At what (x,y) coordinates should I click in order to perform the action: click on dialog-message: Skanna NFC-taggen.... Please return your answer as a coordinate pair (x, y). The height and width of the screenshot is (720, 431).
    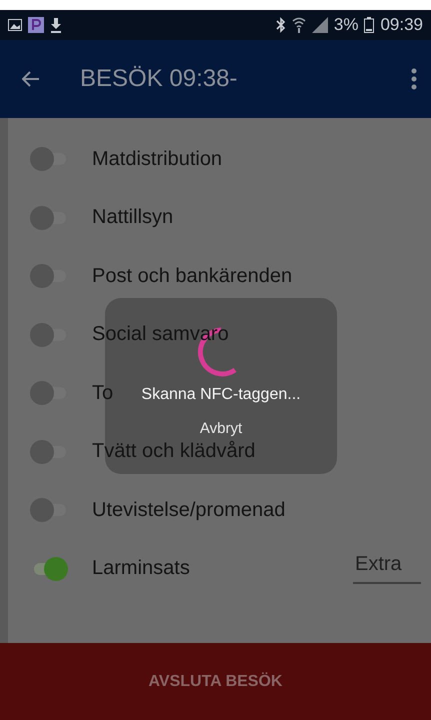
    Looking at the image, I should click on (221, 395).